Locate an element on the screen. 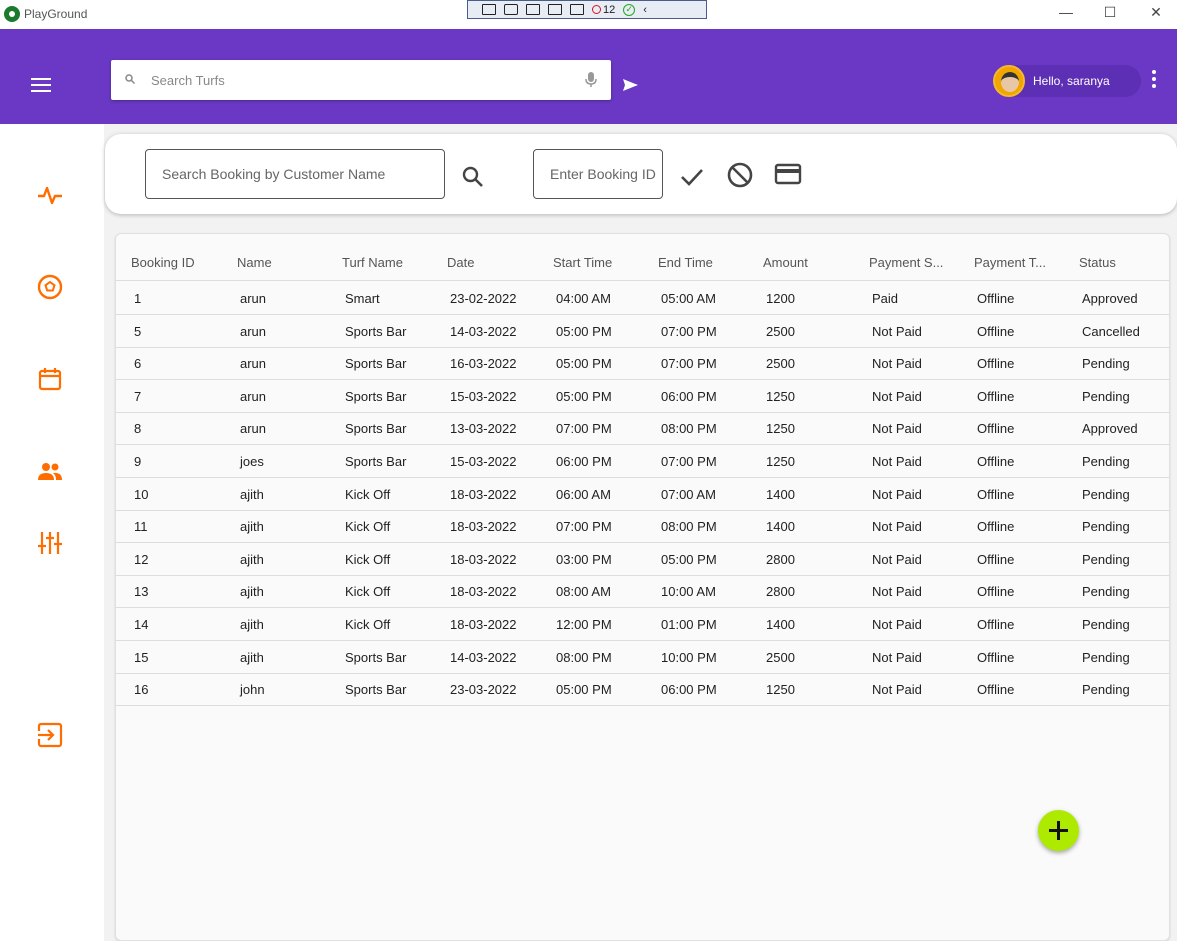 The height and width of the screenshot is (941, 1177). table-cell: 15-03-2022 is located at coordinates (483, 461).